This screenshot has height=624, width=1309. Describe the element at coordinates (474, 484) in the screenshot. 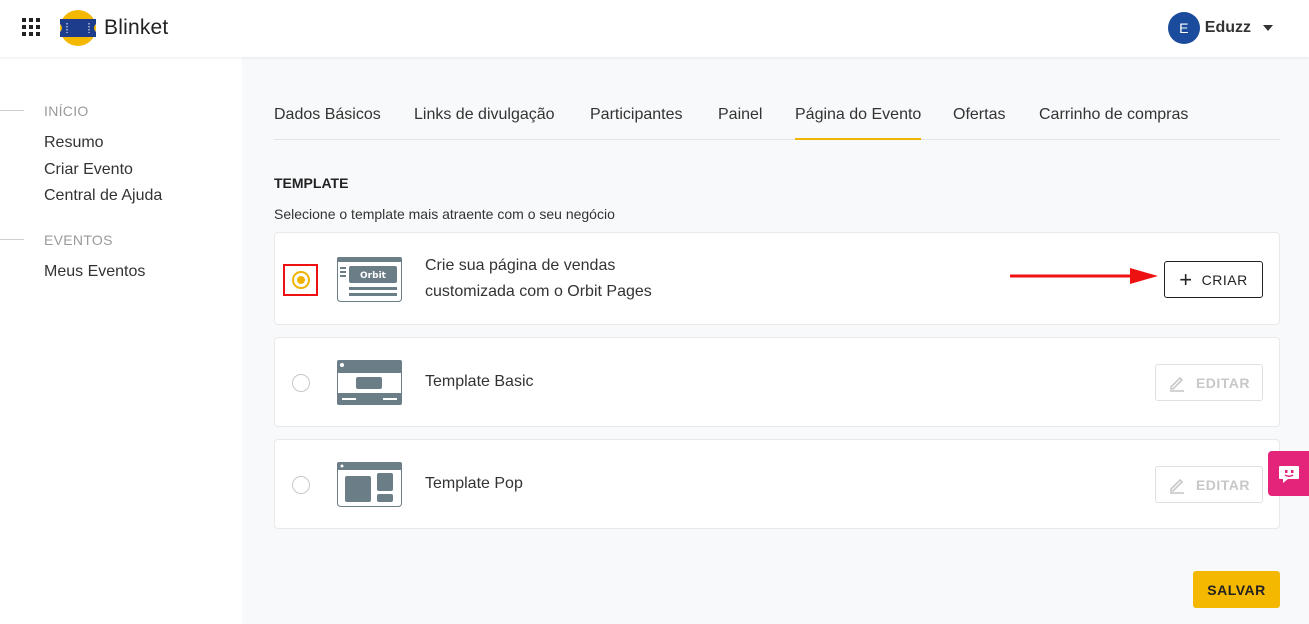

I see `template-label-pop: Template Pop` at that location.